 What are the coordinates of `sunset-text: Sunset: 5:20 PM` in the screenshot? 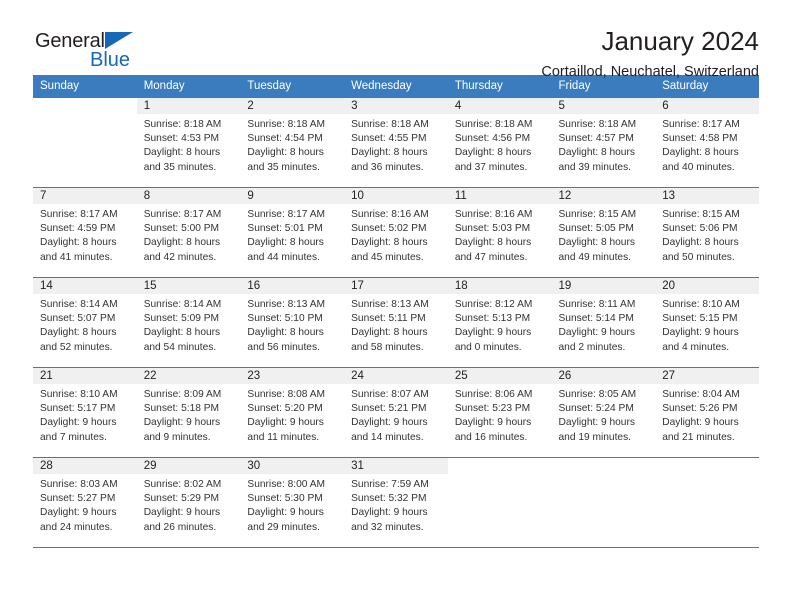 It's located at (285, 409).